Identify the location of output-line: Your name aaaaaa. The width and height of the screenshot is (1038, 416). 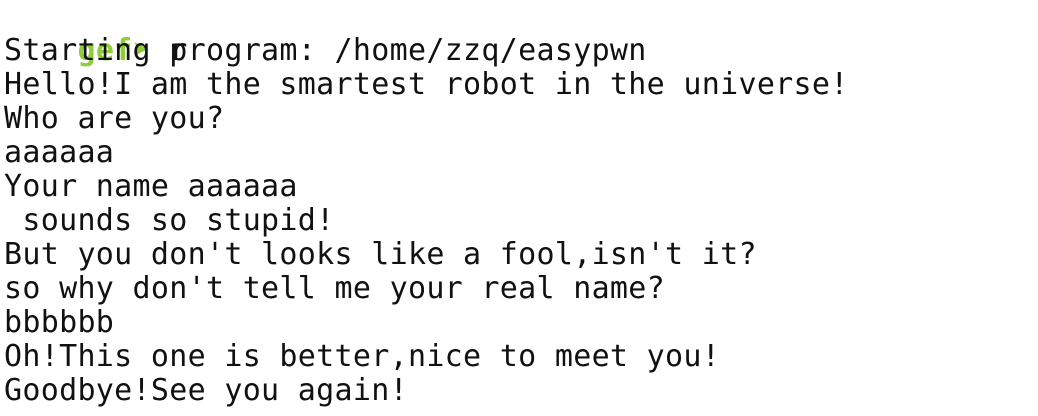
(151, 186).